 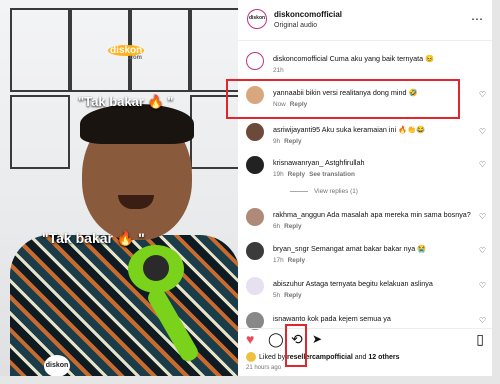 I want to click on liker-avatar, so click(x=251, y=357).